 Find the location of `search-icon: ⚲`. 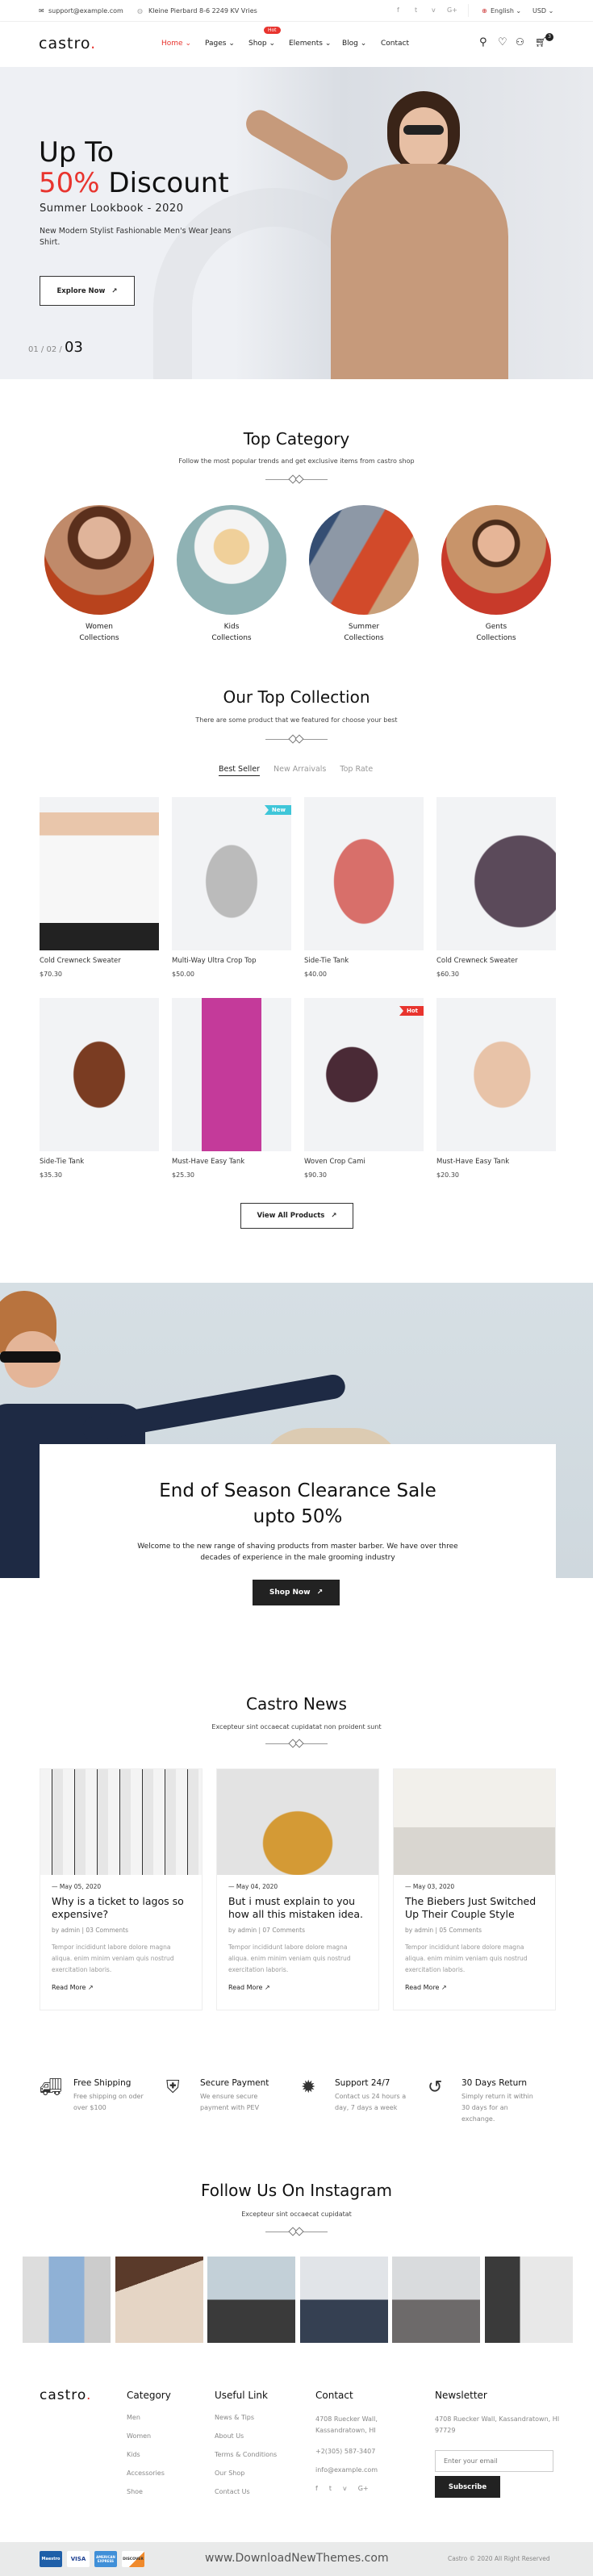

search-icon: ⚲ is located at coordinates (483, 42).